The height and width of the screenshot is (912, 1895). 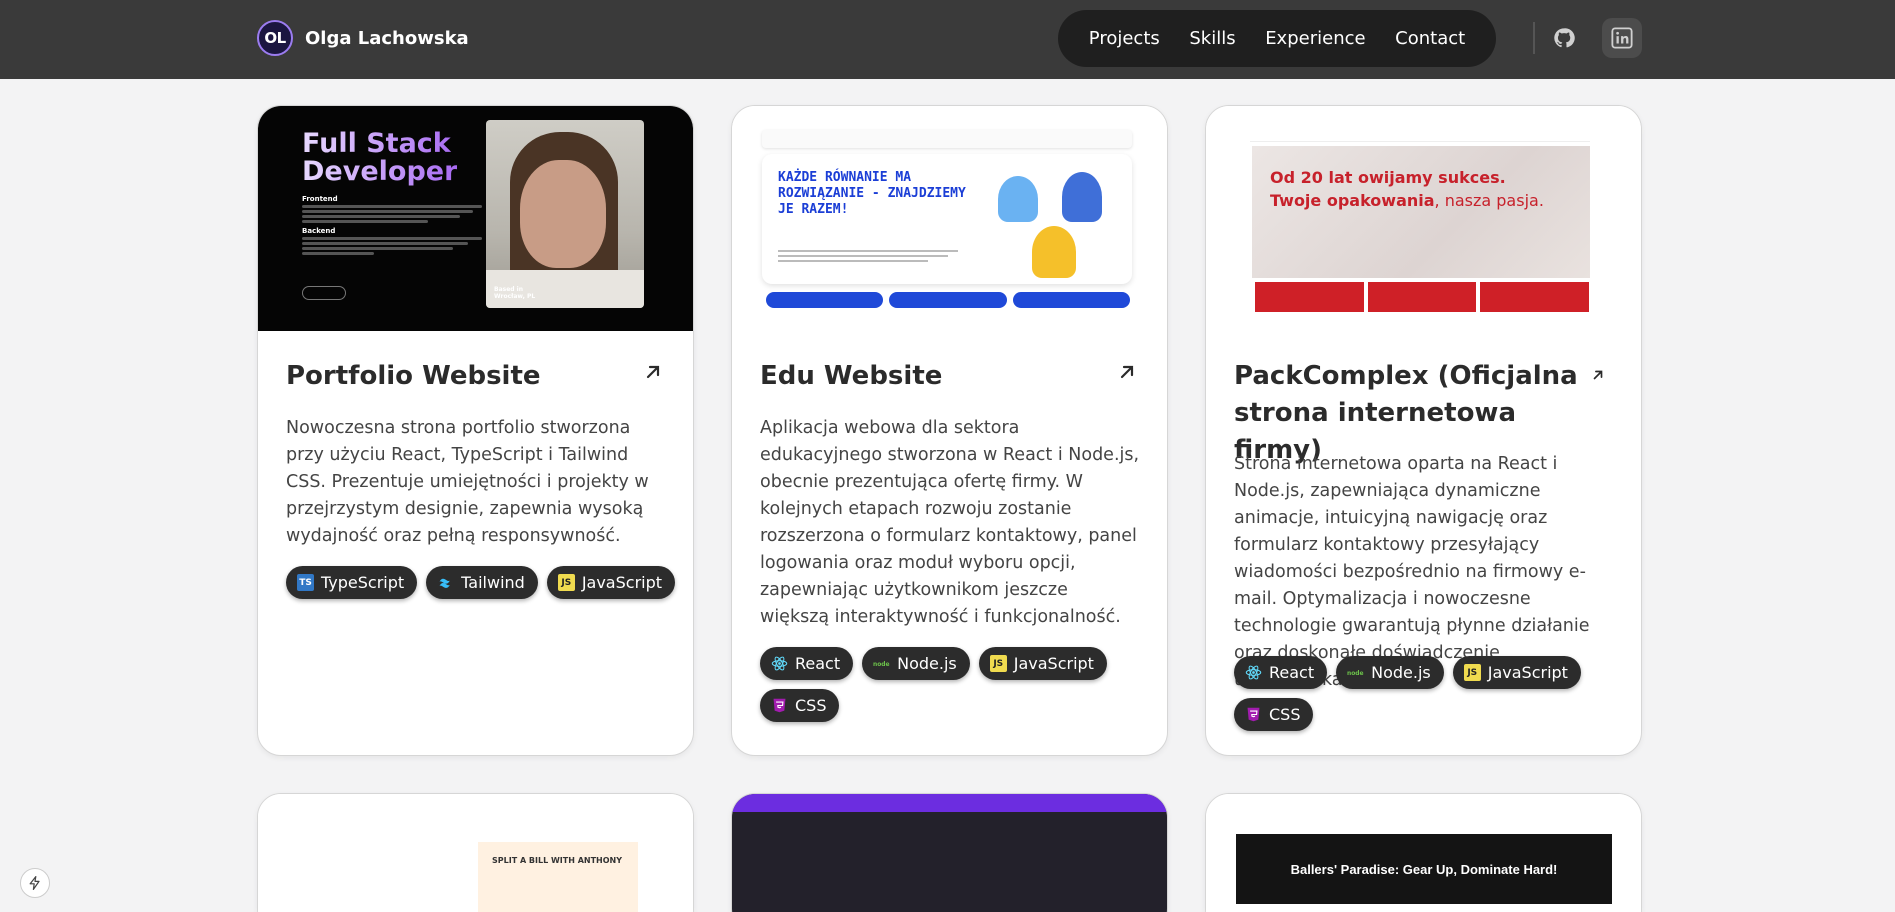 I want to click on nav-divider, so click(x=1534, y=38).